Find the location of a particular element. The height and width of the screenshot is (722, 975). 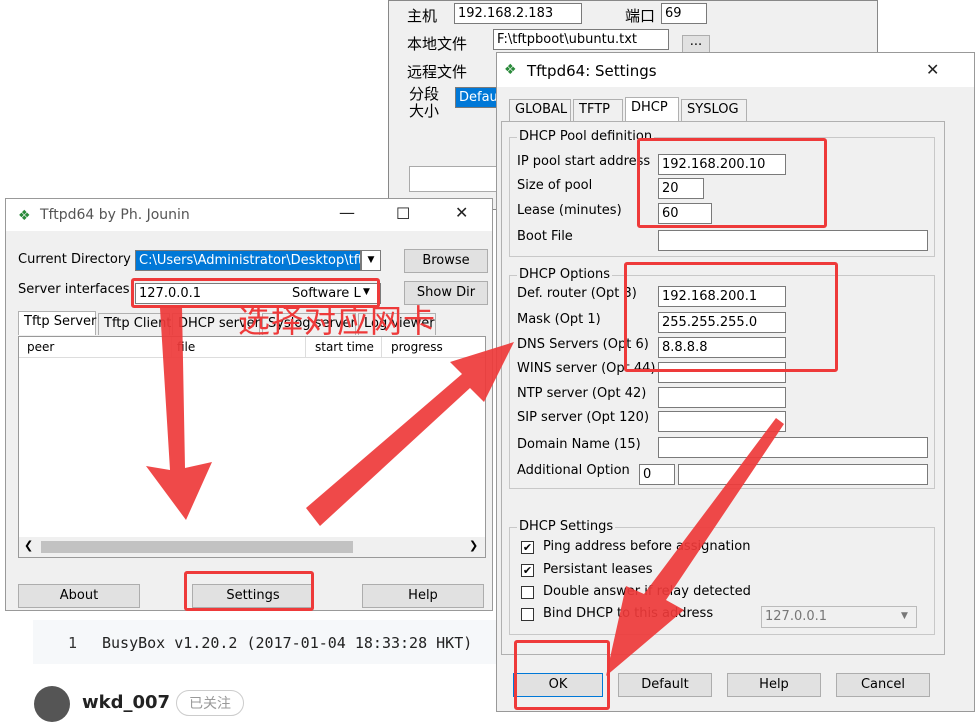

arrow-to-ok-button is located at coordinates (695, 547).